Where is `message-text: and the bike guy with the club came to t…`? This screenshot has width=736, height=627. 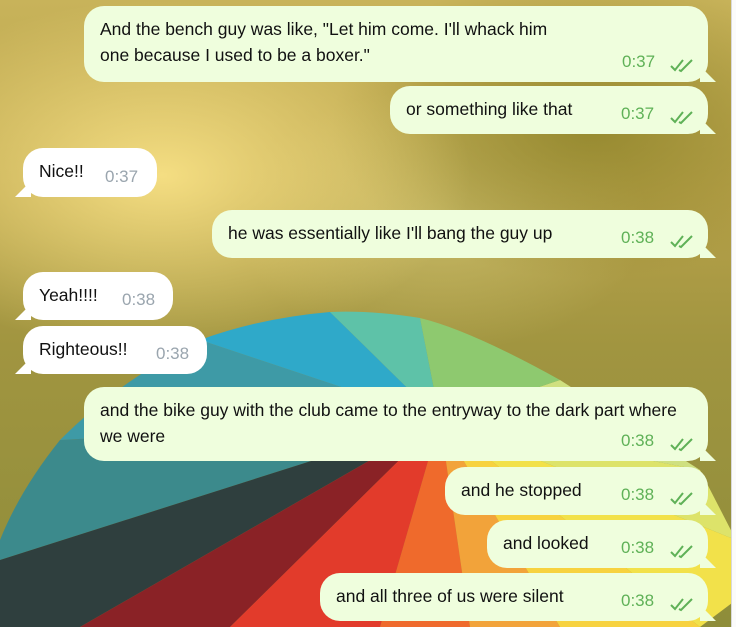
message-text: and the bike guy with the club came to t… is located at coordinates (388, 423).